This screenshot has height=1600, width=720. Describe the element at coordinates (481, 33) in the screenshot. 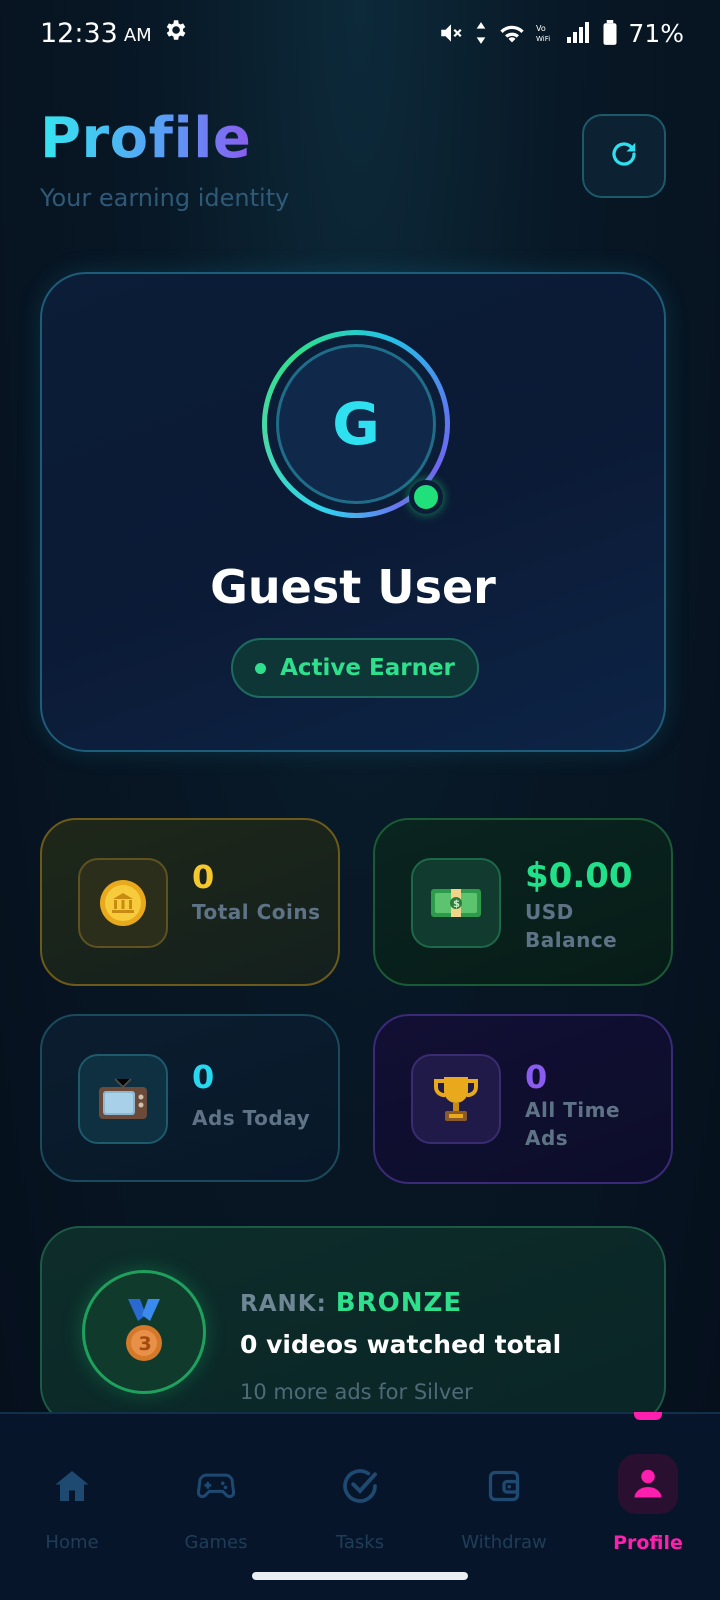

I see `data-arrows-icon` at that location.